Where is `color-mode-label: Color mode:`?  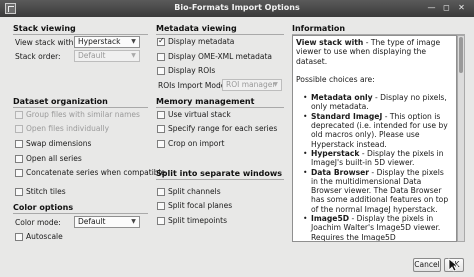 color-mode-label: Color mode: is located at coordinates (38, 222).